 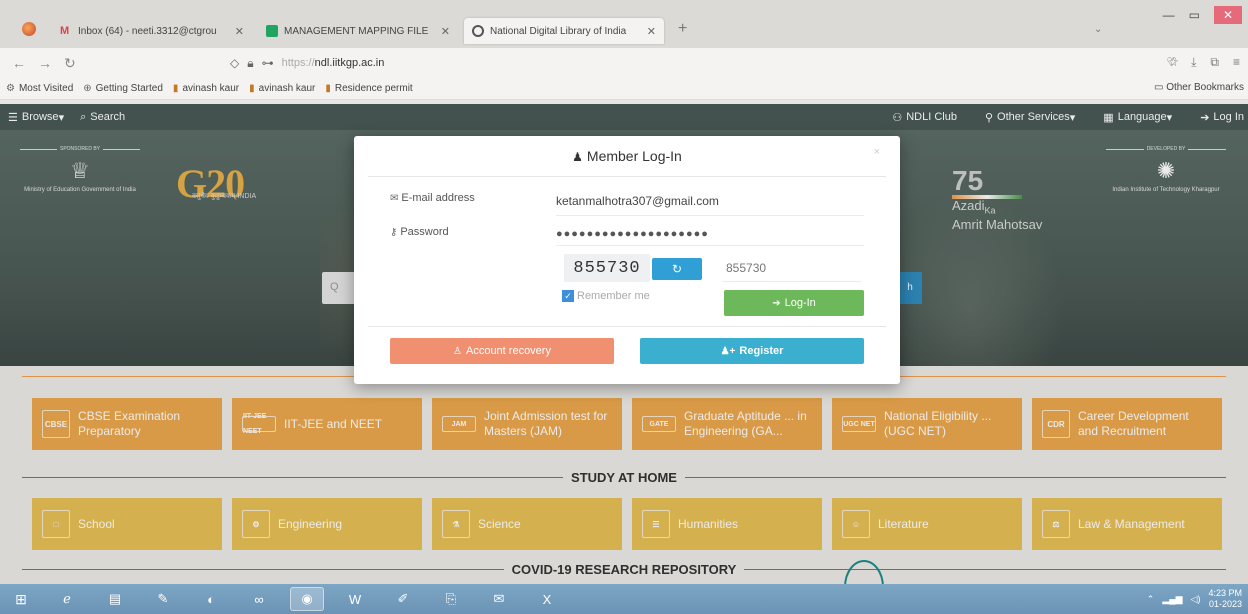 I want to click on folder-icon: ▭, so click(x=1160, y=87).